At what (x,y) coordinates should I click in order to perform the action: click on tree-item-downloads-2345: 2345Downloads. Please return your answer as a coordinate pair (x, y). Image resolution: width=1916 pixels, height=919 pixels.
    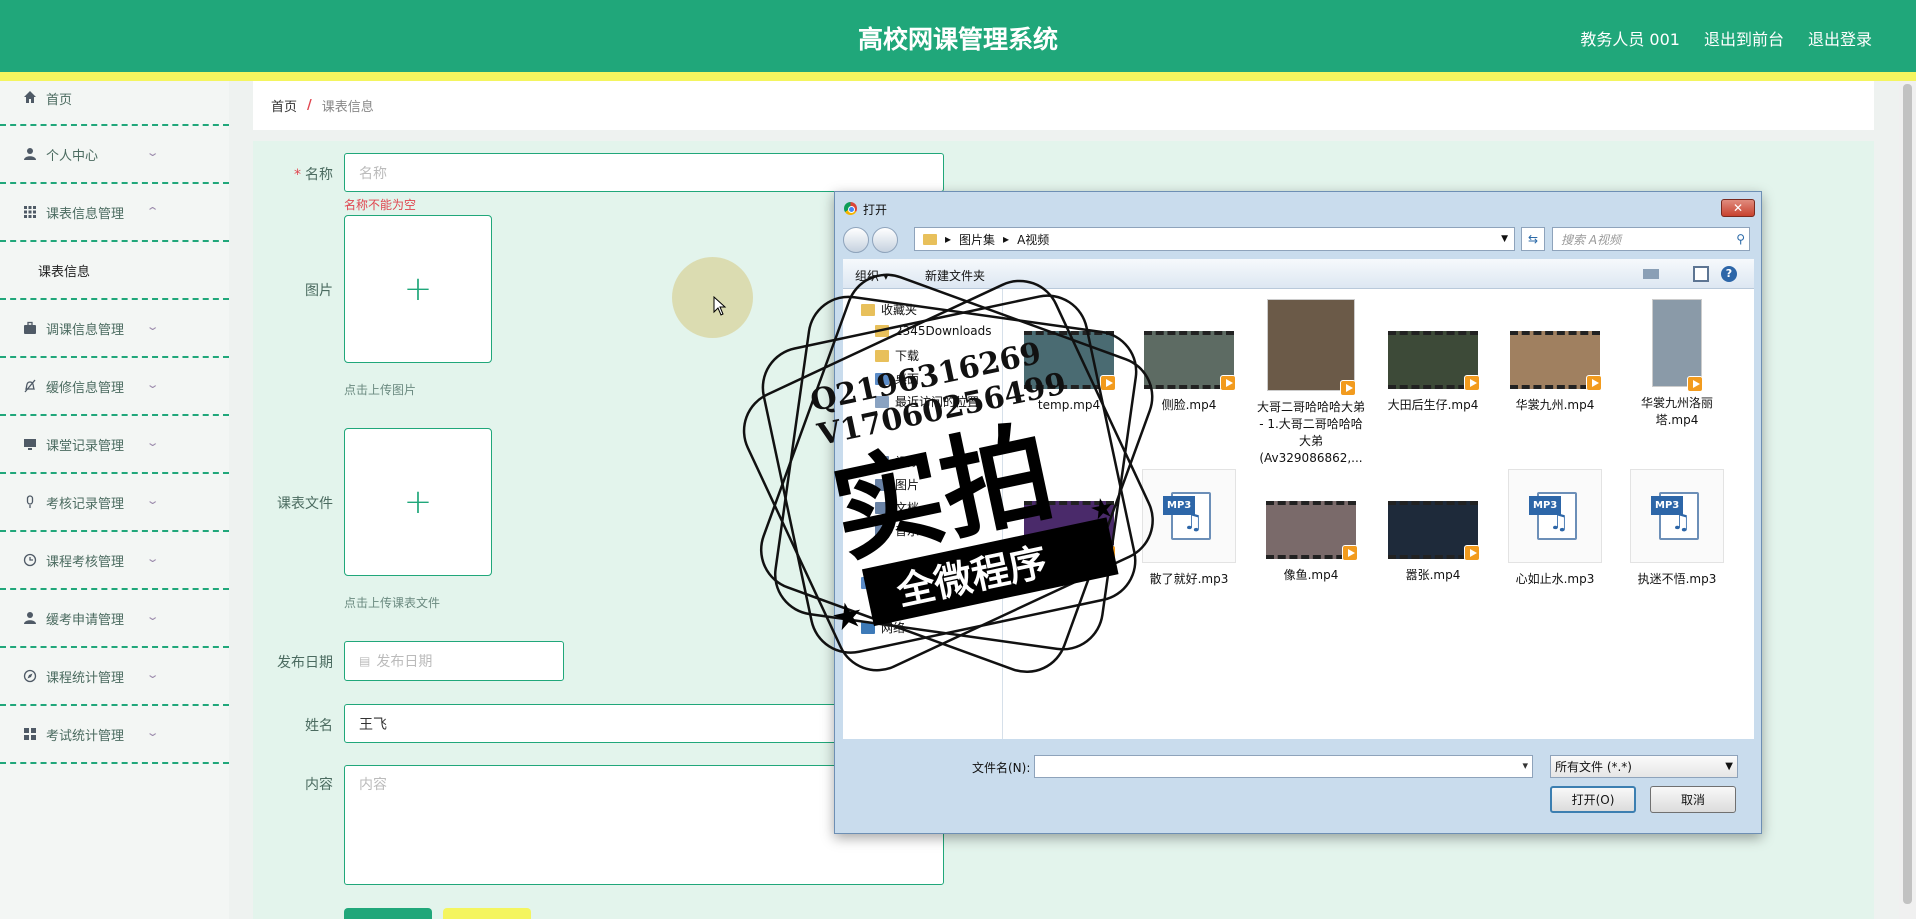
    Looking at the image, I should click on (933, 331).